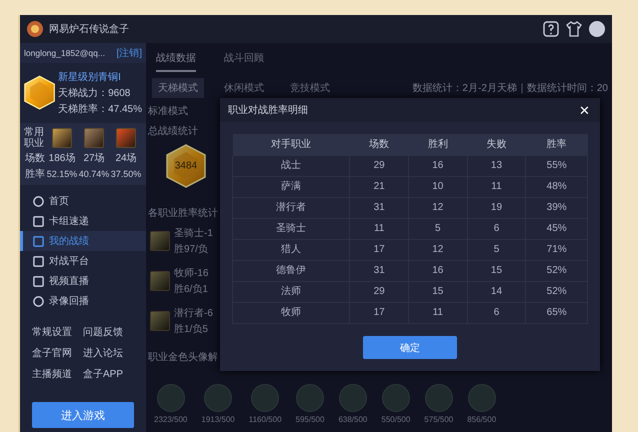 Image resolution: width=638 pixels, height=432 pixels. What do you see at coordinates (89, 29) in the screenshot?
I see `window-title: 网易炉石传说盒子` at bounding box center [89, 29].